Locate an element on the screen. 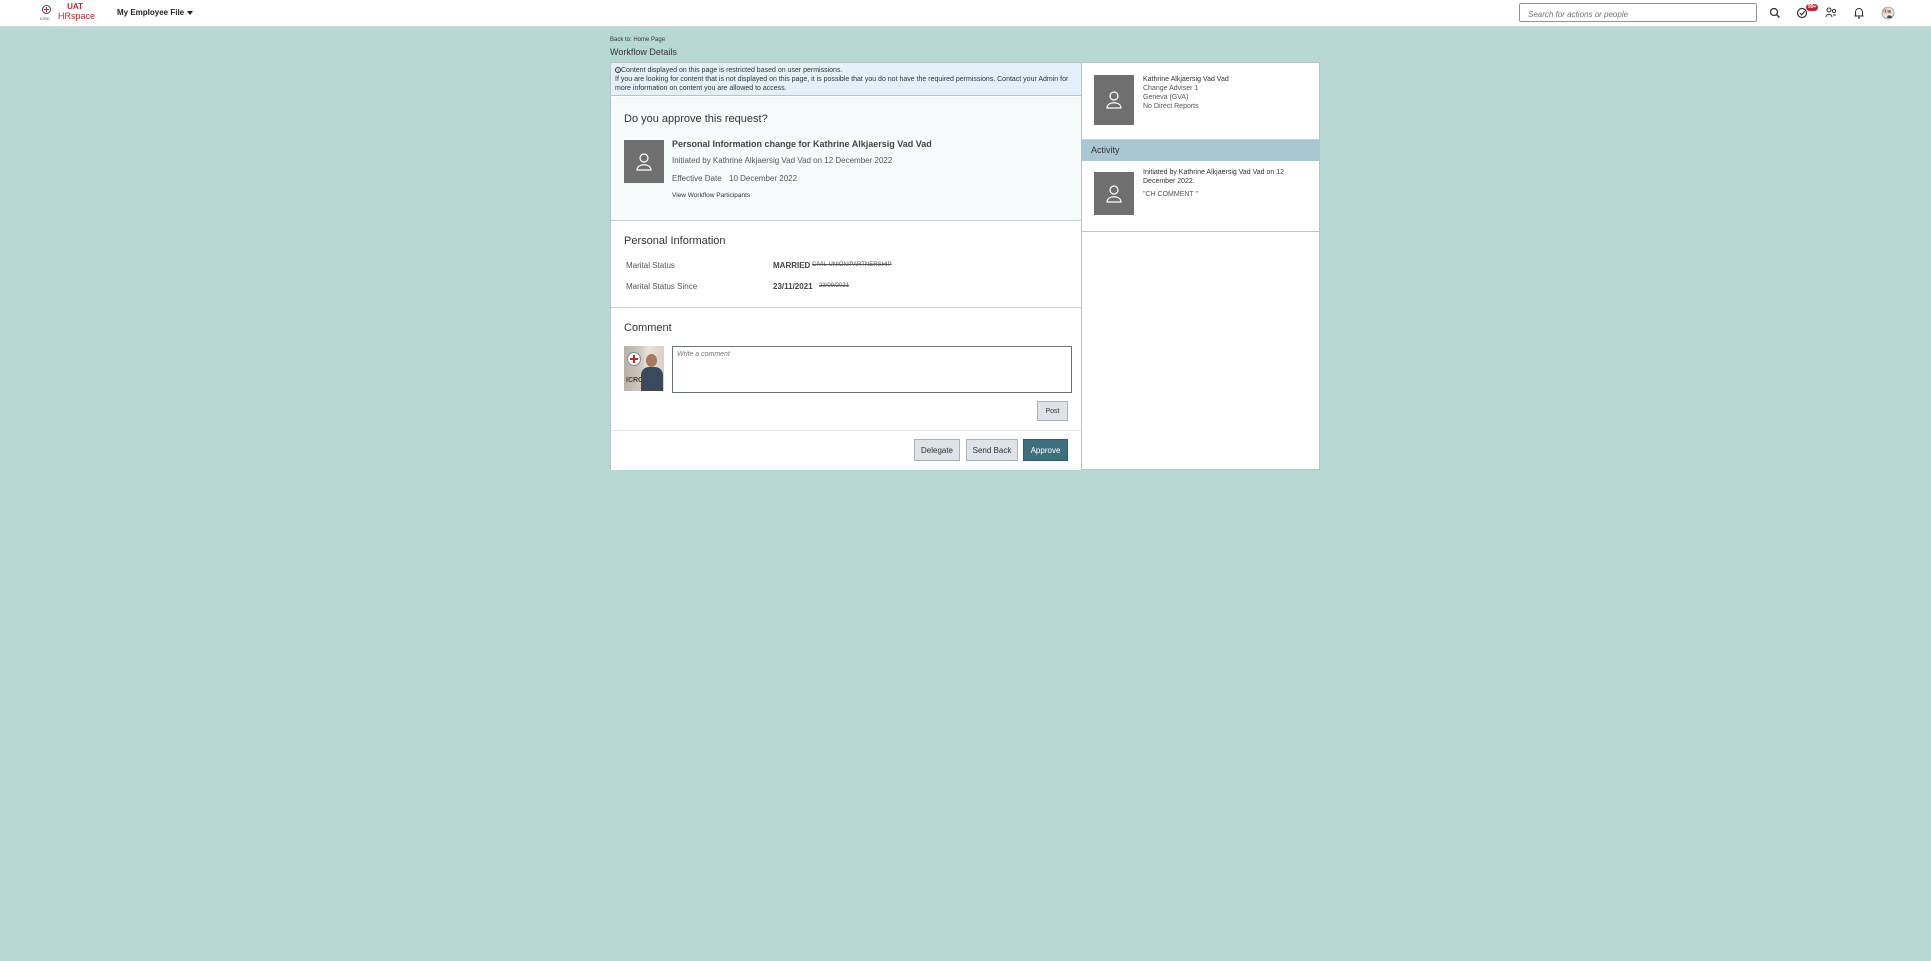  activity-avatar is located at coordinates (1114, 193).